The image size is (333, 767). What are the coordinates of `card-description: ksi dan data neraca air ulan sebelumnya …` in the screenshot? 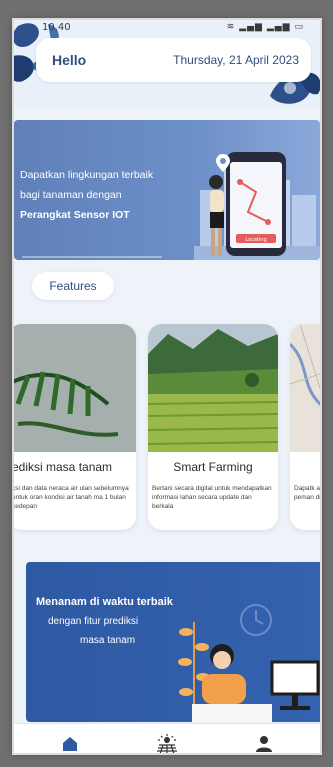 It's located at (71, 497).